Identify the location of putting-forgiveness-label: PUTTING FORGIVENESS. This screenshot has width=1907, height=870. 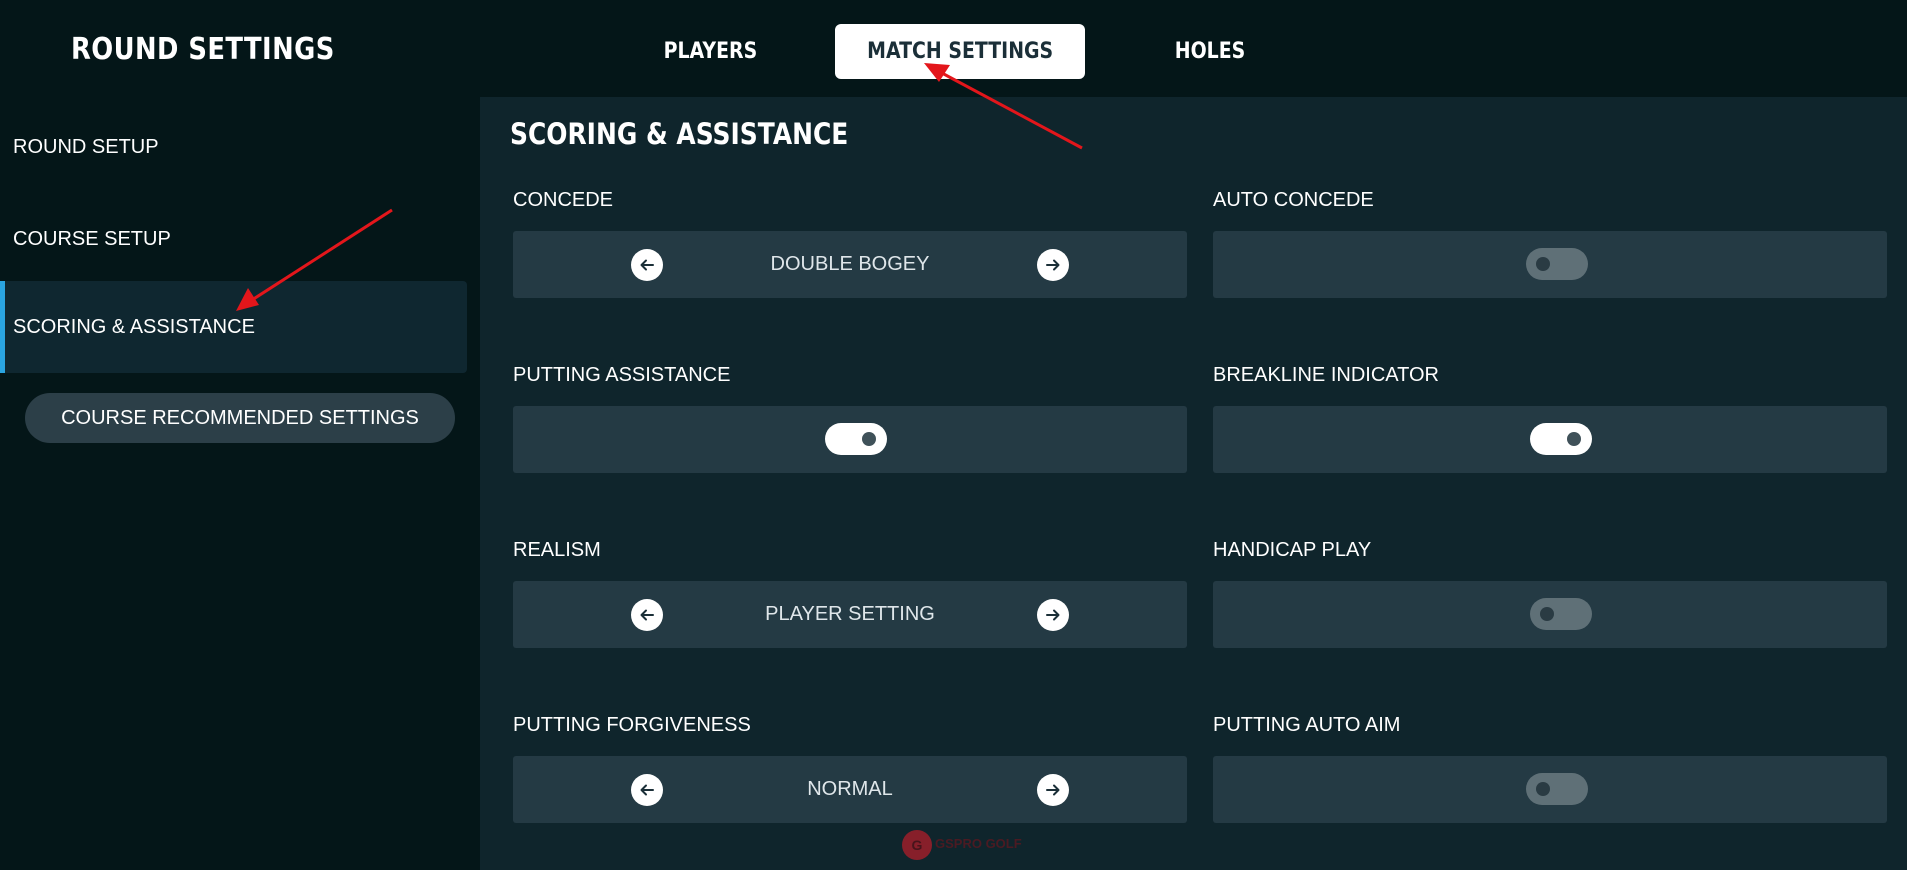
(632, 725).